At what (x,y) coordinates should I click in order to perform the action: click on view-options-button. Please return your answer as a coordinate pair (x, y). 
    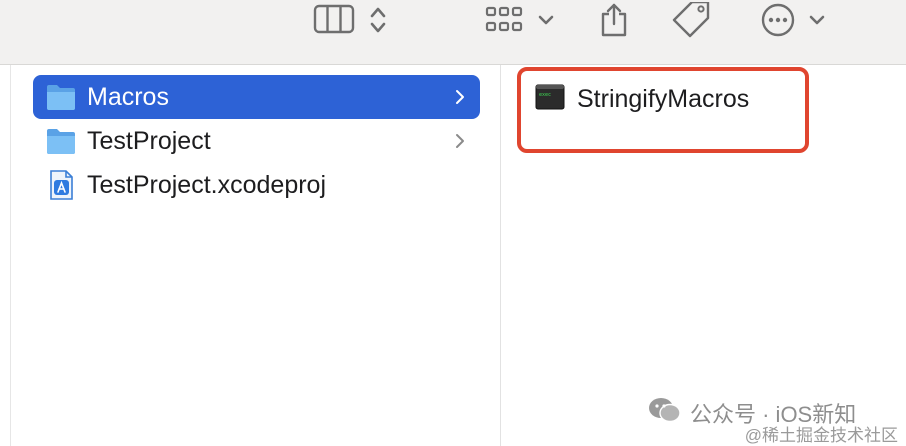
    Looking at the image, I should click on (350, 20).